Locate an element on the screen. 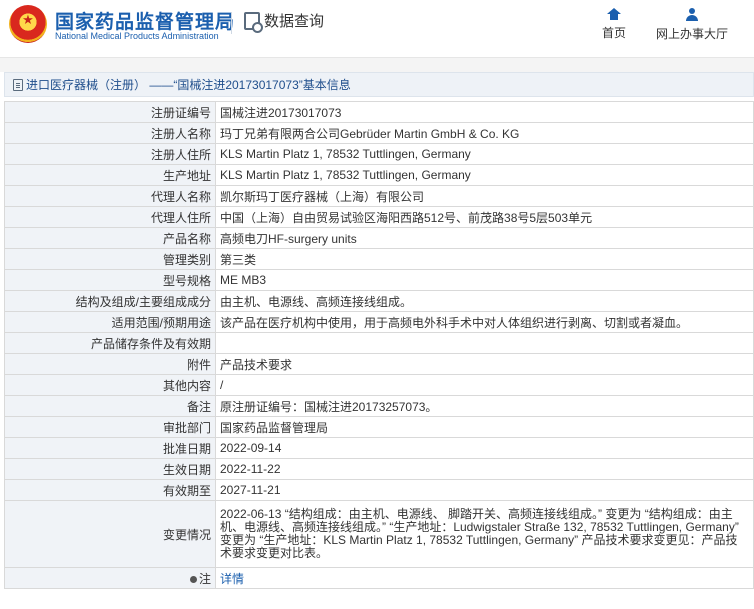 The height and width of the screenshot is (609, 754). table-row: 结构及组成/主要组成成分 由主机、电源线、高频连接线组成。 is located at coordinates (379, 301).